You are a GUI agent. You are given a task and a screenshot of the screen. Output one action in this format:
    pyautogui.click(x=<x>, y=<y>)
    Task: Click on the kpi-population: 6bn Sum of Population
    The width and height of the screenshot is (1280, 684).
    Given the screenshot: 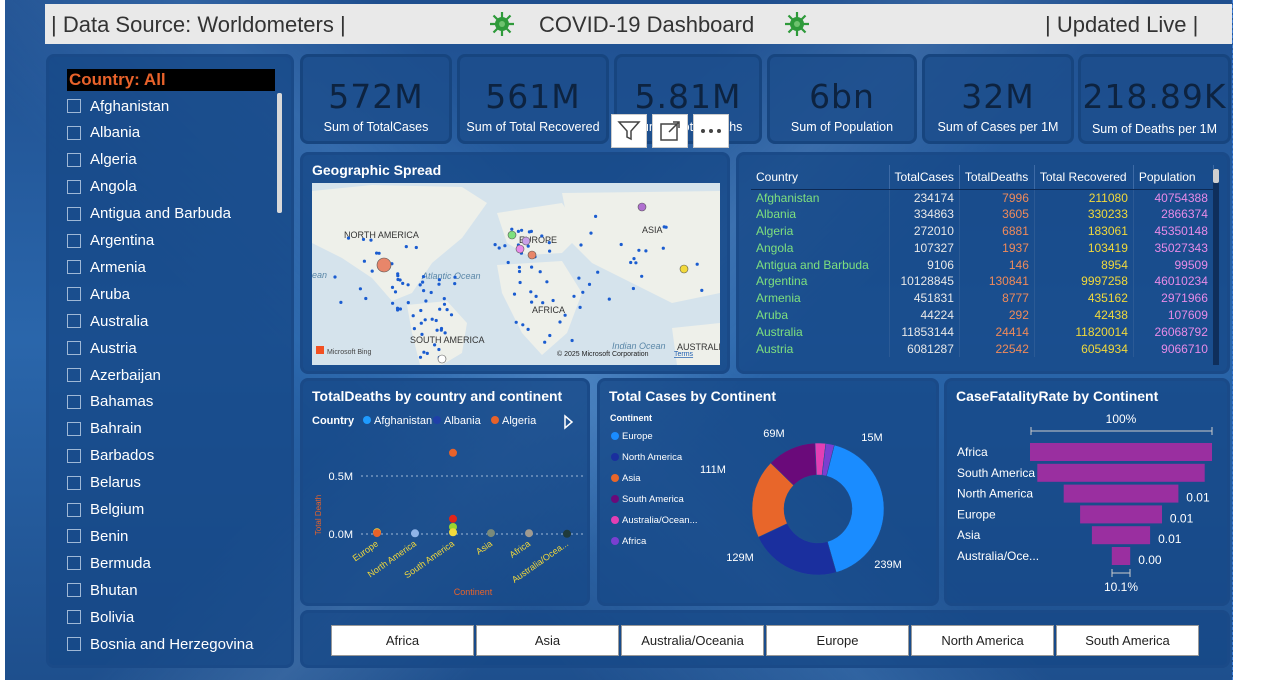 What is the action you would take?
    pyautogui.click(x=842, y=99)
    